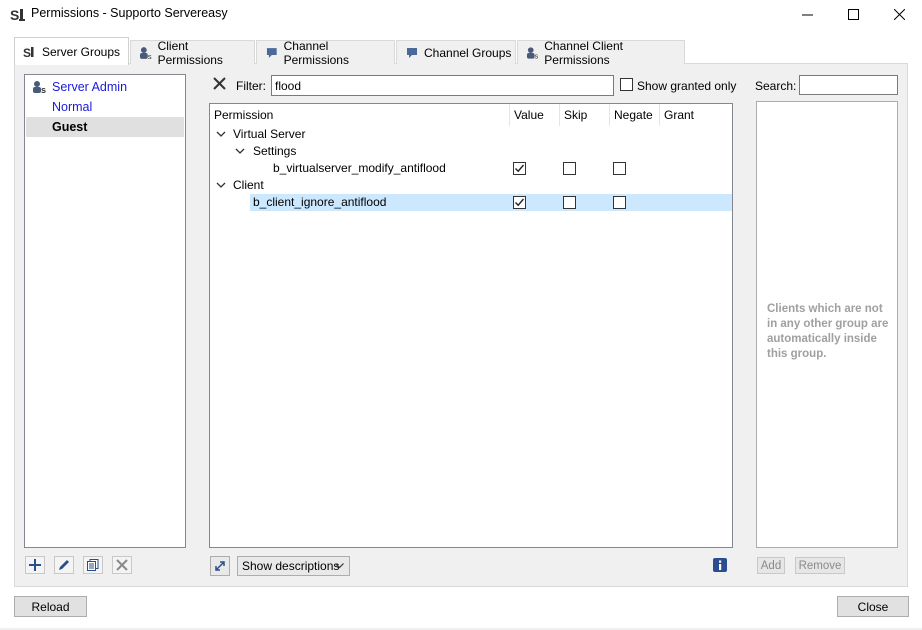  I want to click on tree-row-label: b_virtualserver_modify_antiflood, so click(359, 168).